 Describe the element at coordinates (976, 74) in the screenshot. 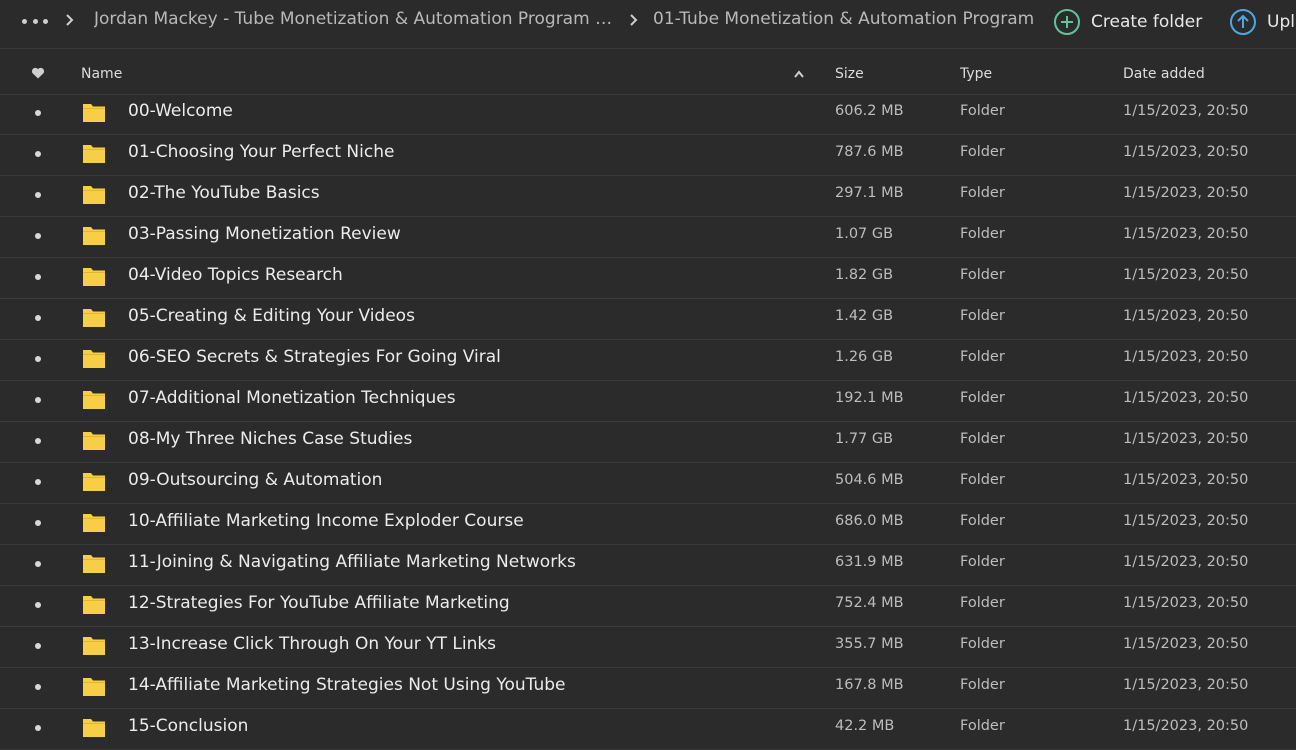

I see `column-header-type: Type` at that location.